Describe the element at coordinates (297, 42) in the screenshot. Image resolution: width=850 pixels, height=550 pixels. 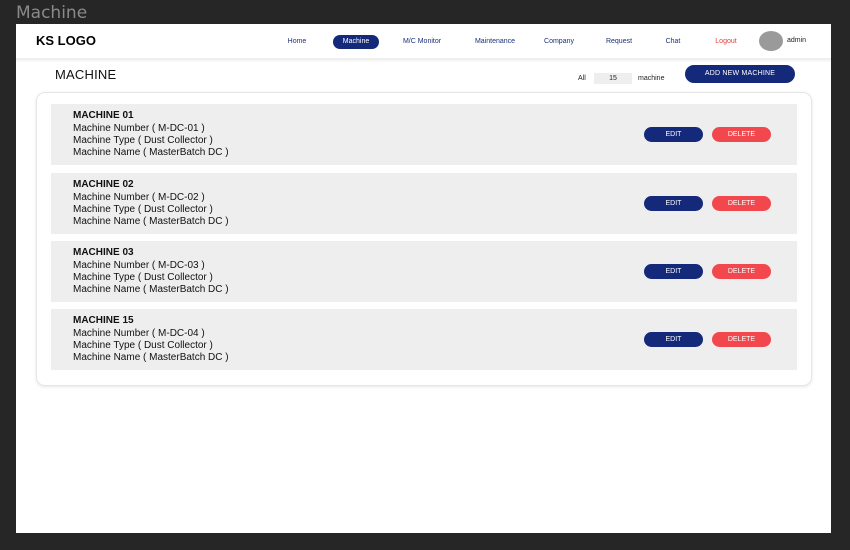
I see `nav-item-home: Home` at that location.